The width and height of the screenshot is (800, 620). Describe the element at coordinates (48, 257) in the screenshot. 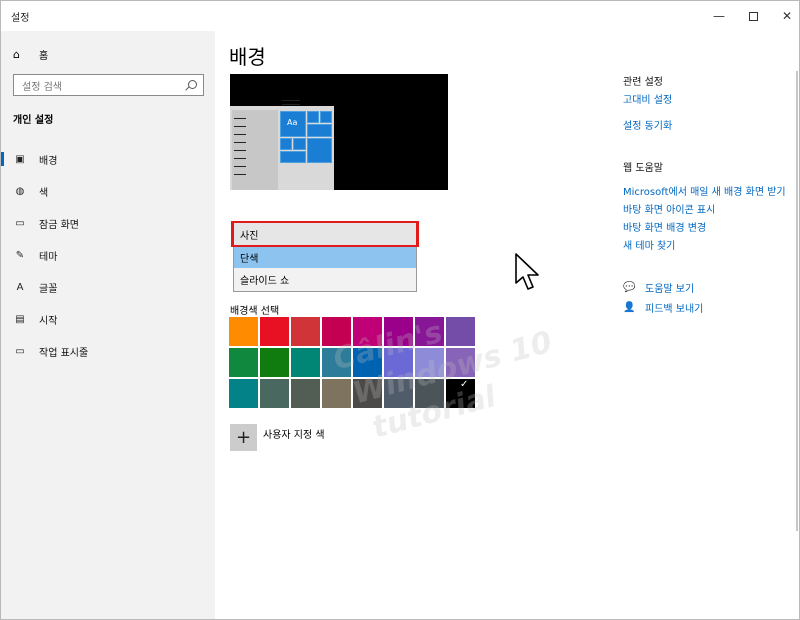

I see `sidebar-item-label: 테마` at that location.